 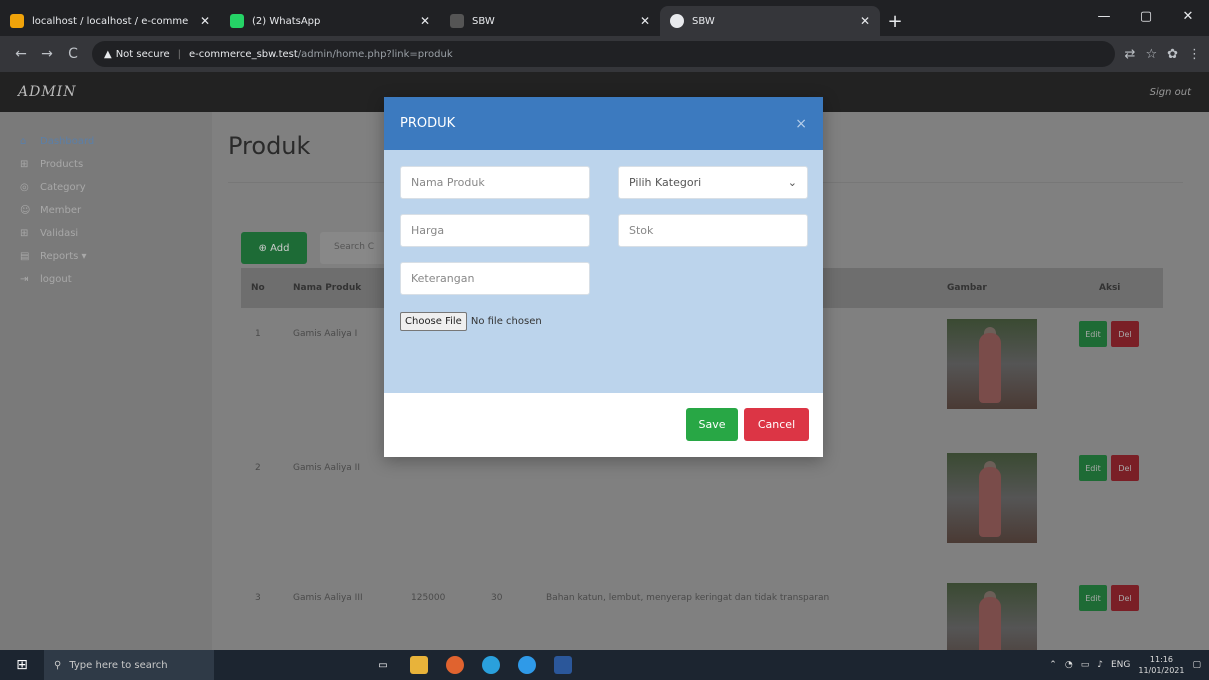 I want to click on brand-logo: ADMIN, so click(x=47, y=92).